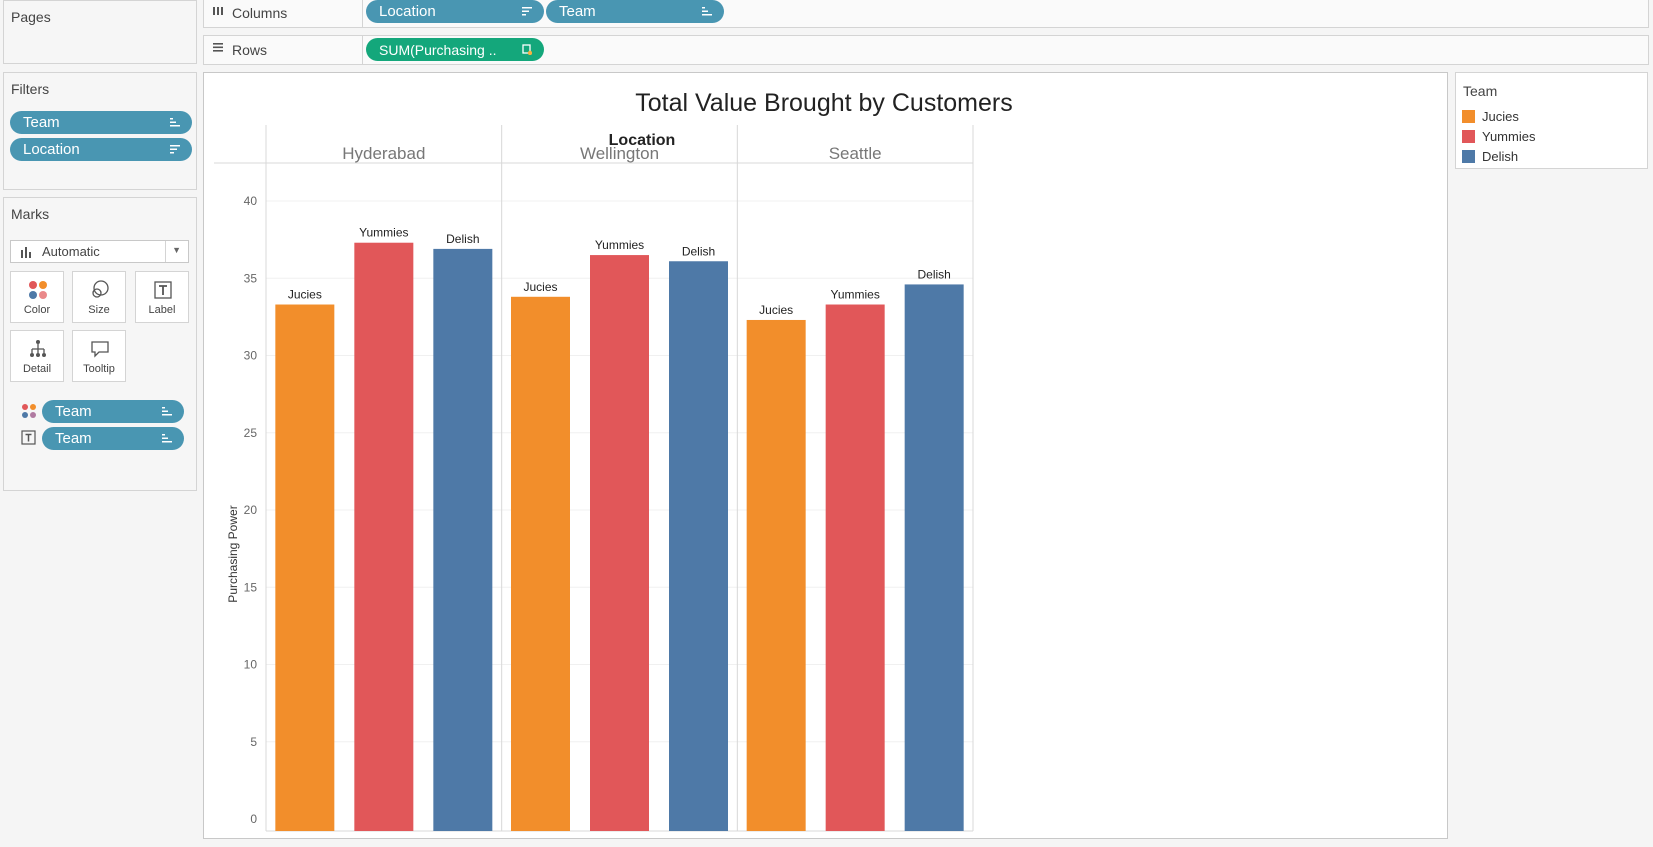 The image size is (1653, 847). I want to click on bar-yummies-wellington, so click(619, 543).